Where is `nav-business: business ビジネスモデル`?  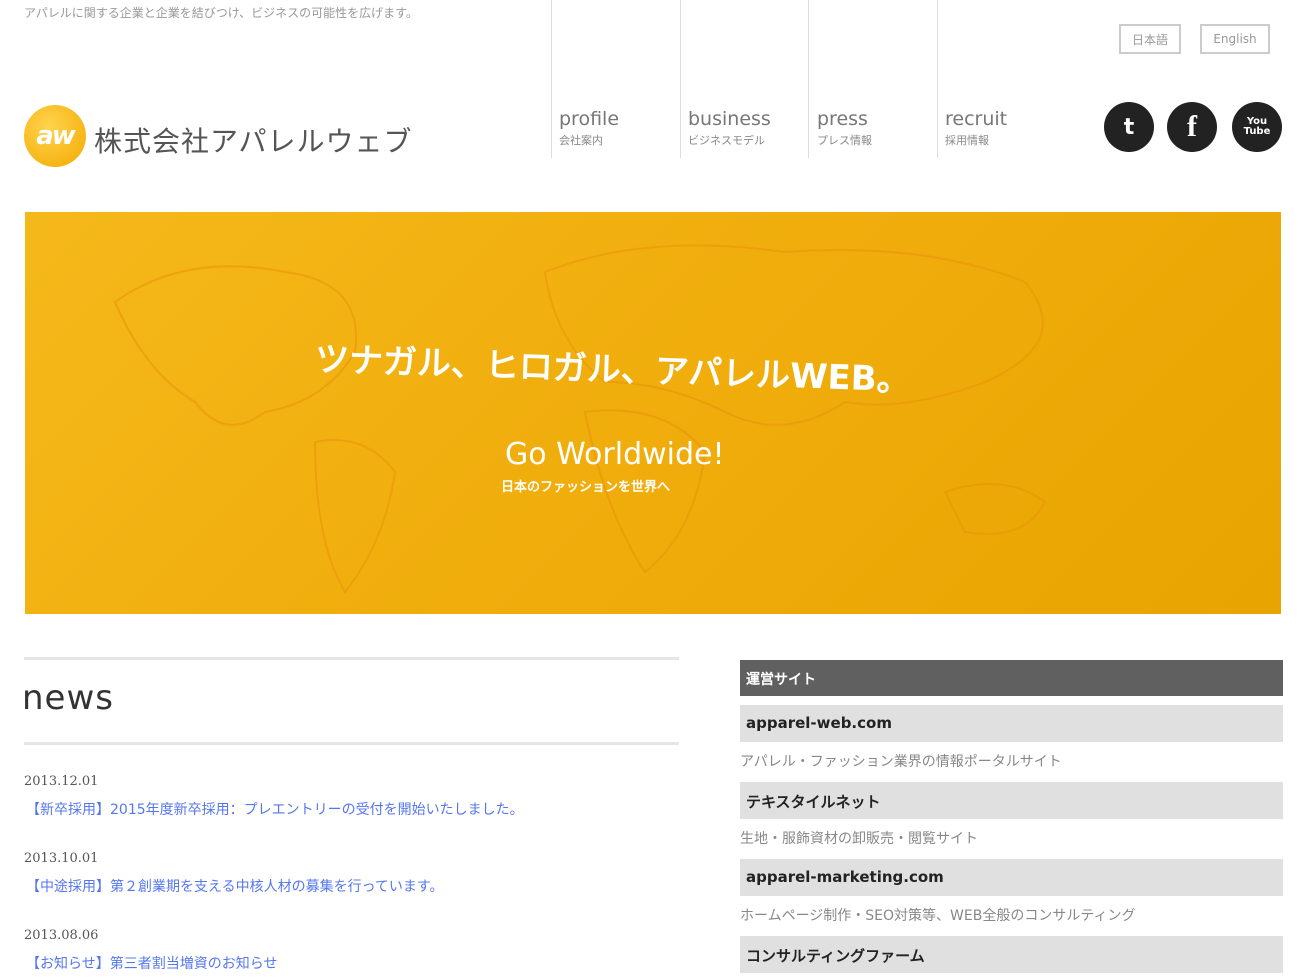 nav-business: business ビジネスモデル is located at coordinates (729, 128).